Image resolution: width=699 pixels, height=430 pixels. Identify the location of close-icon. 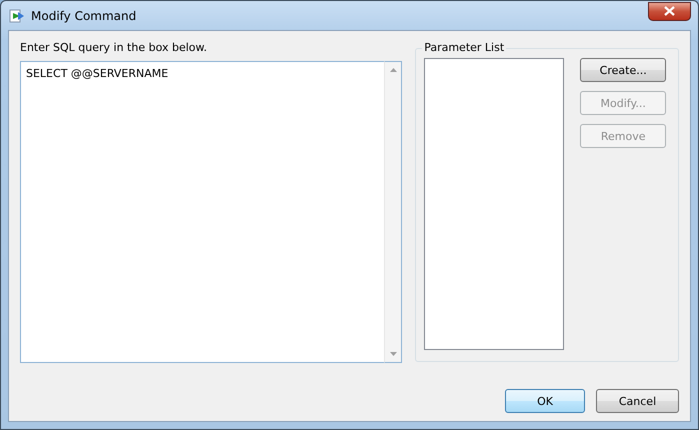
(669, 11).